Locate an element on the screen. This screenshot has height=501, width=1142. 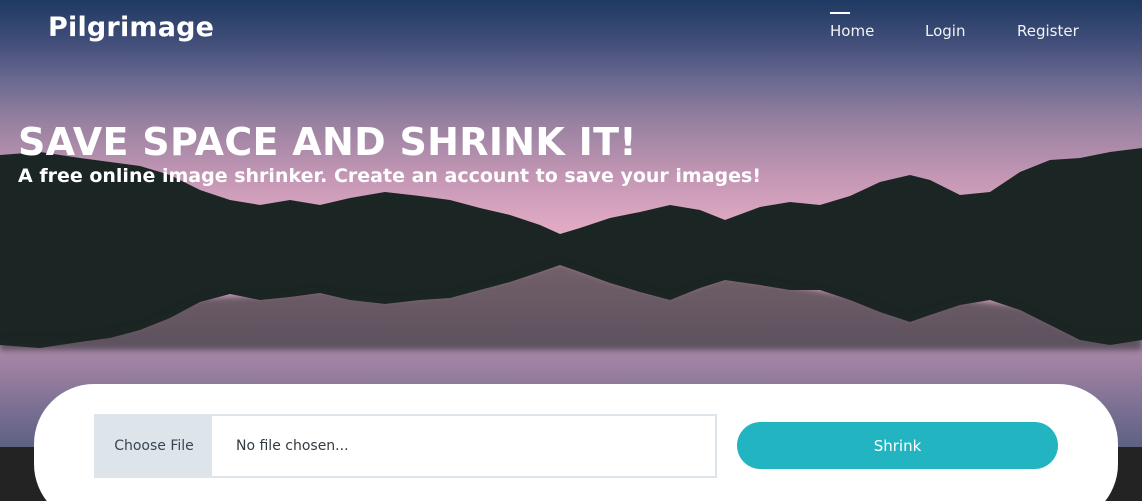
nav-home-link: Home is located at coordinates (852, 26).